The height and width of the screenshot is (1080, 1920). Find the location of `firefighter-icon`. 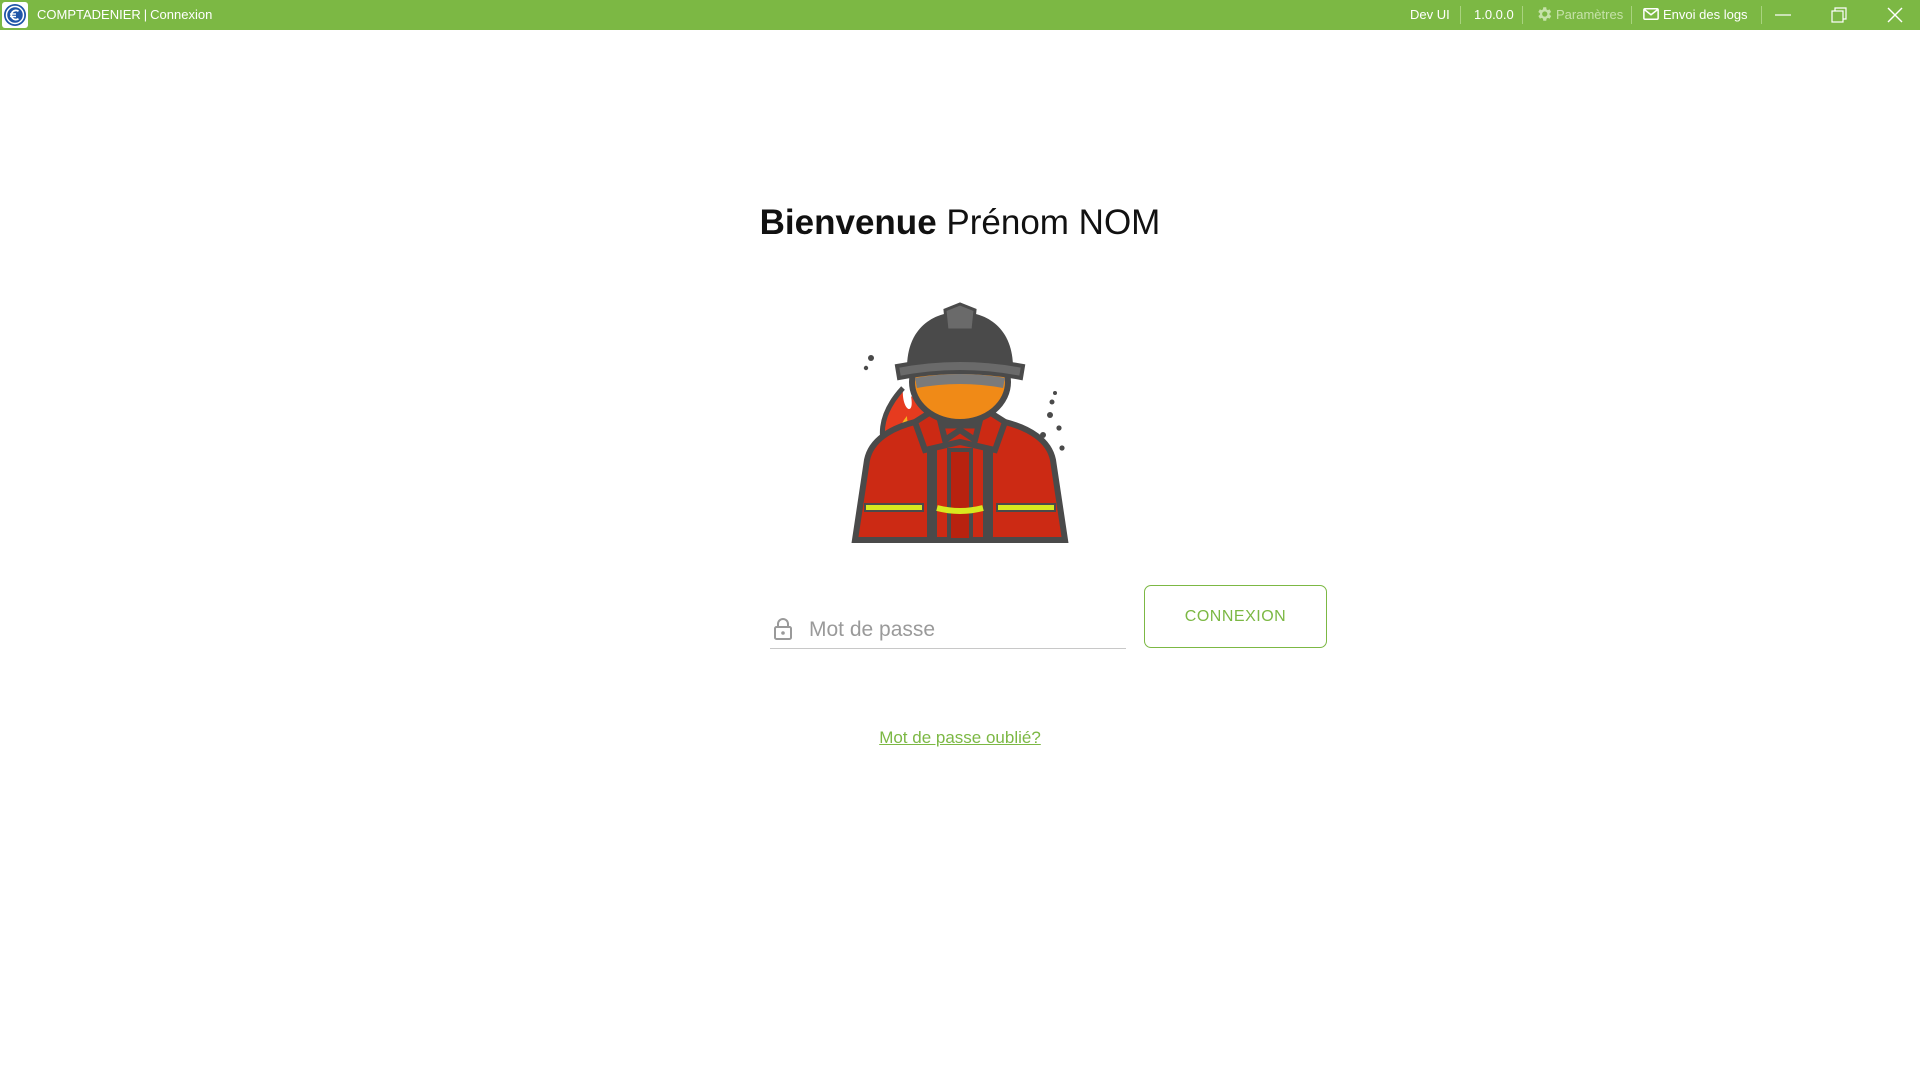

firefighter-icon is located at coordinates (960, 422).